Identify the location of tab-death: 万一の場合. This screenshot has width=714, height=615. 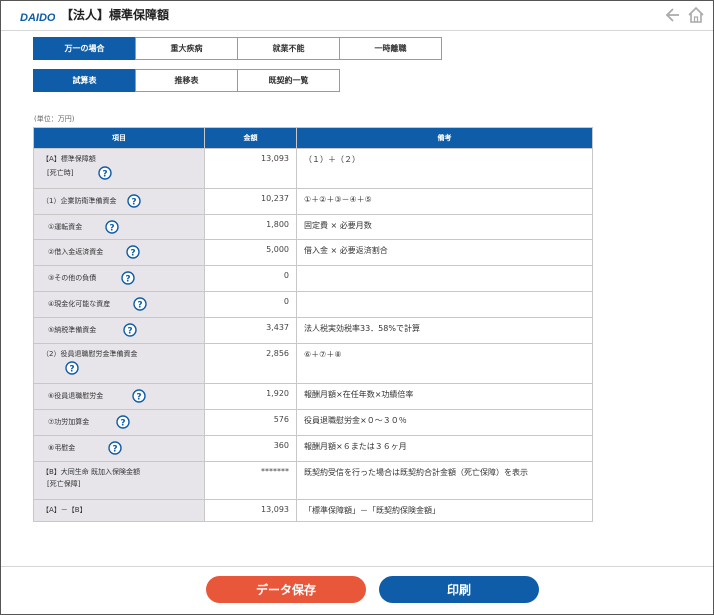
(84, 48).